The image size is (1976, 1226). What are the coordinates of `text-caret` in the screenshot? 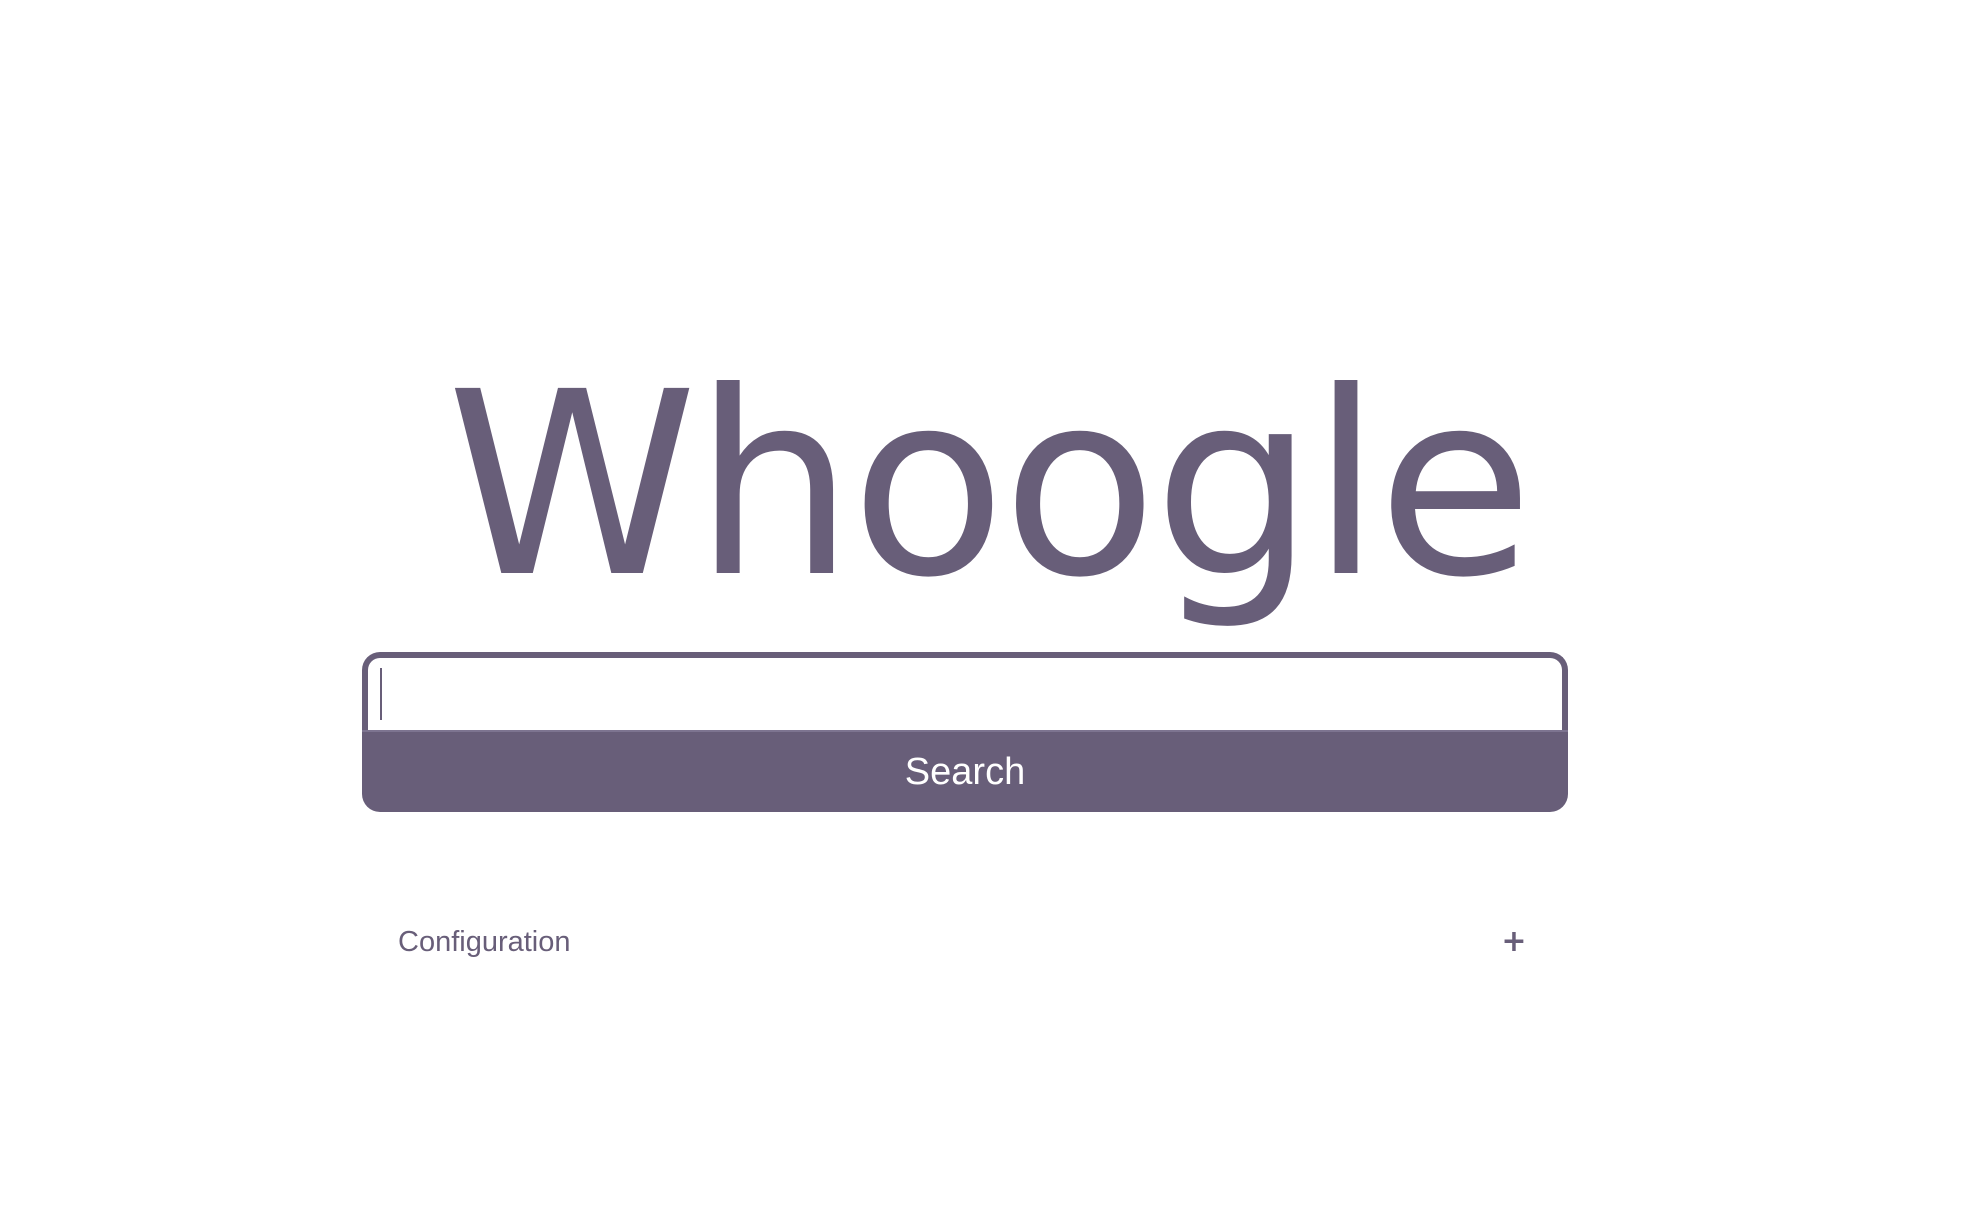 It's located at (381, 694).